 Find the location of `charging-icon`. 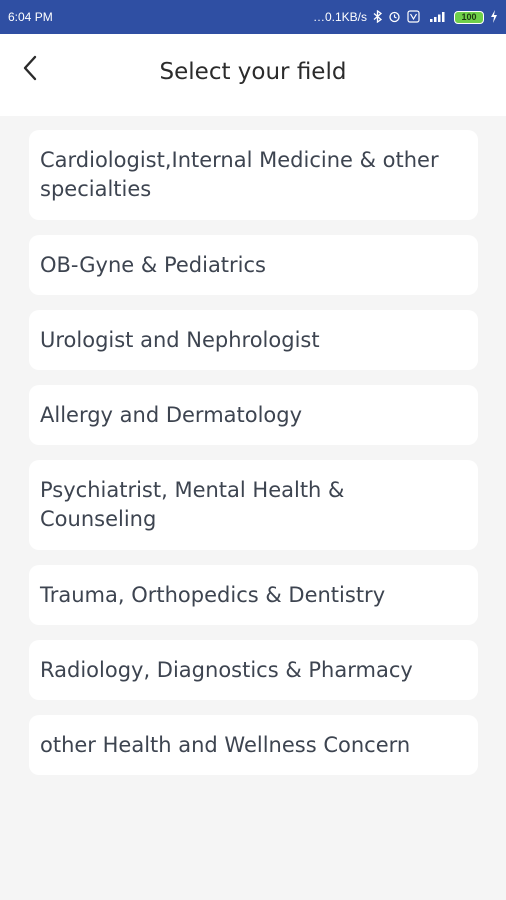

charging-icon is located at coordinates (494, 17).